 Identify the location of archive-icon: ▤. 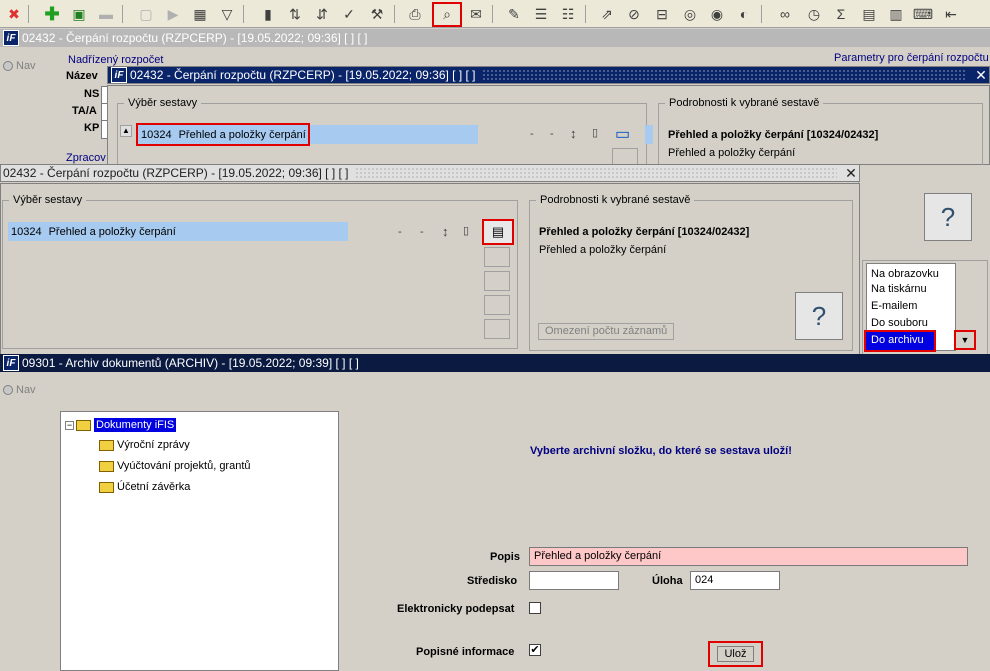
(498, 232).